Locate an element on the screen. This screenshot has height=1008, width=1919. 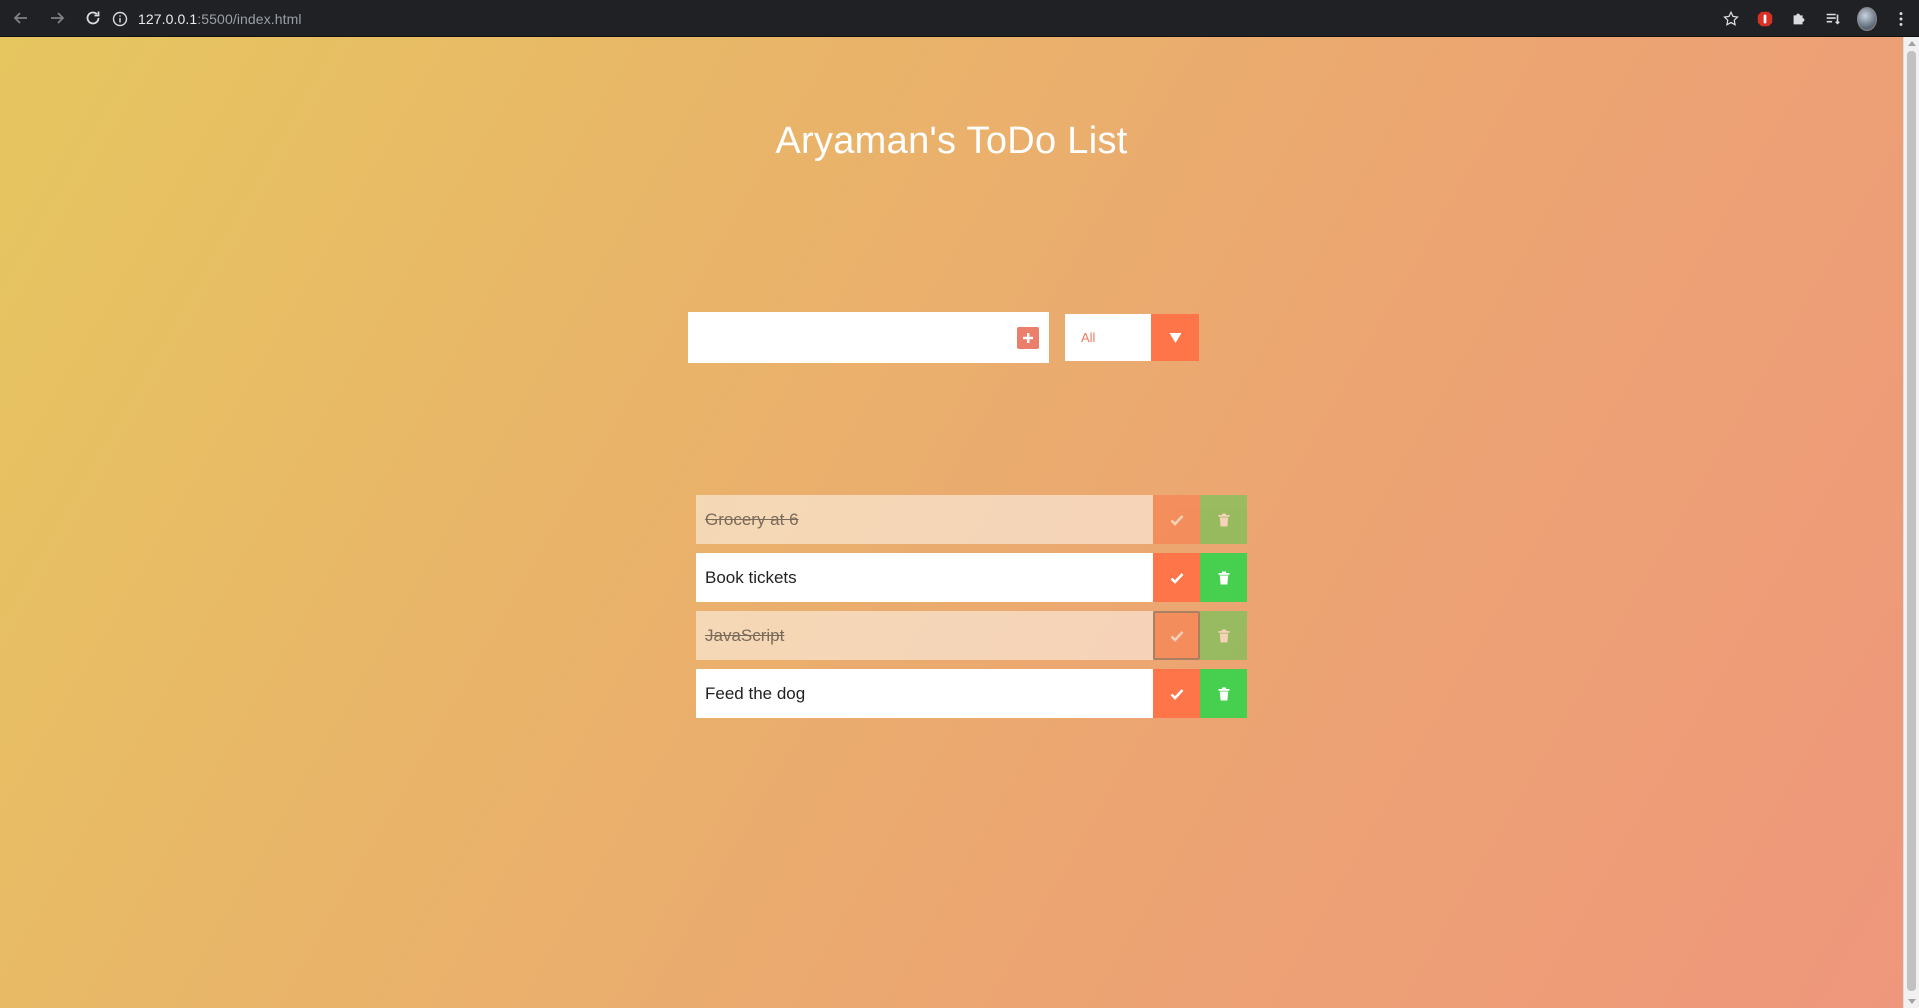
page-title: Aryaman's ToDo List is located at coordinates (951, 141).